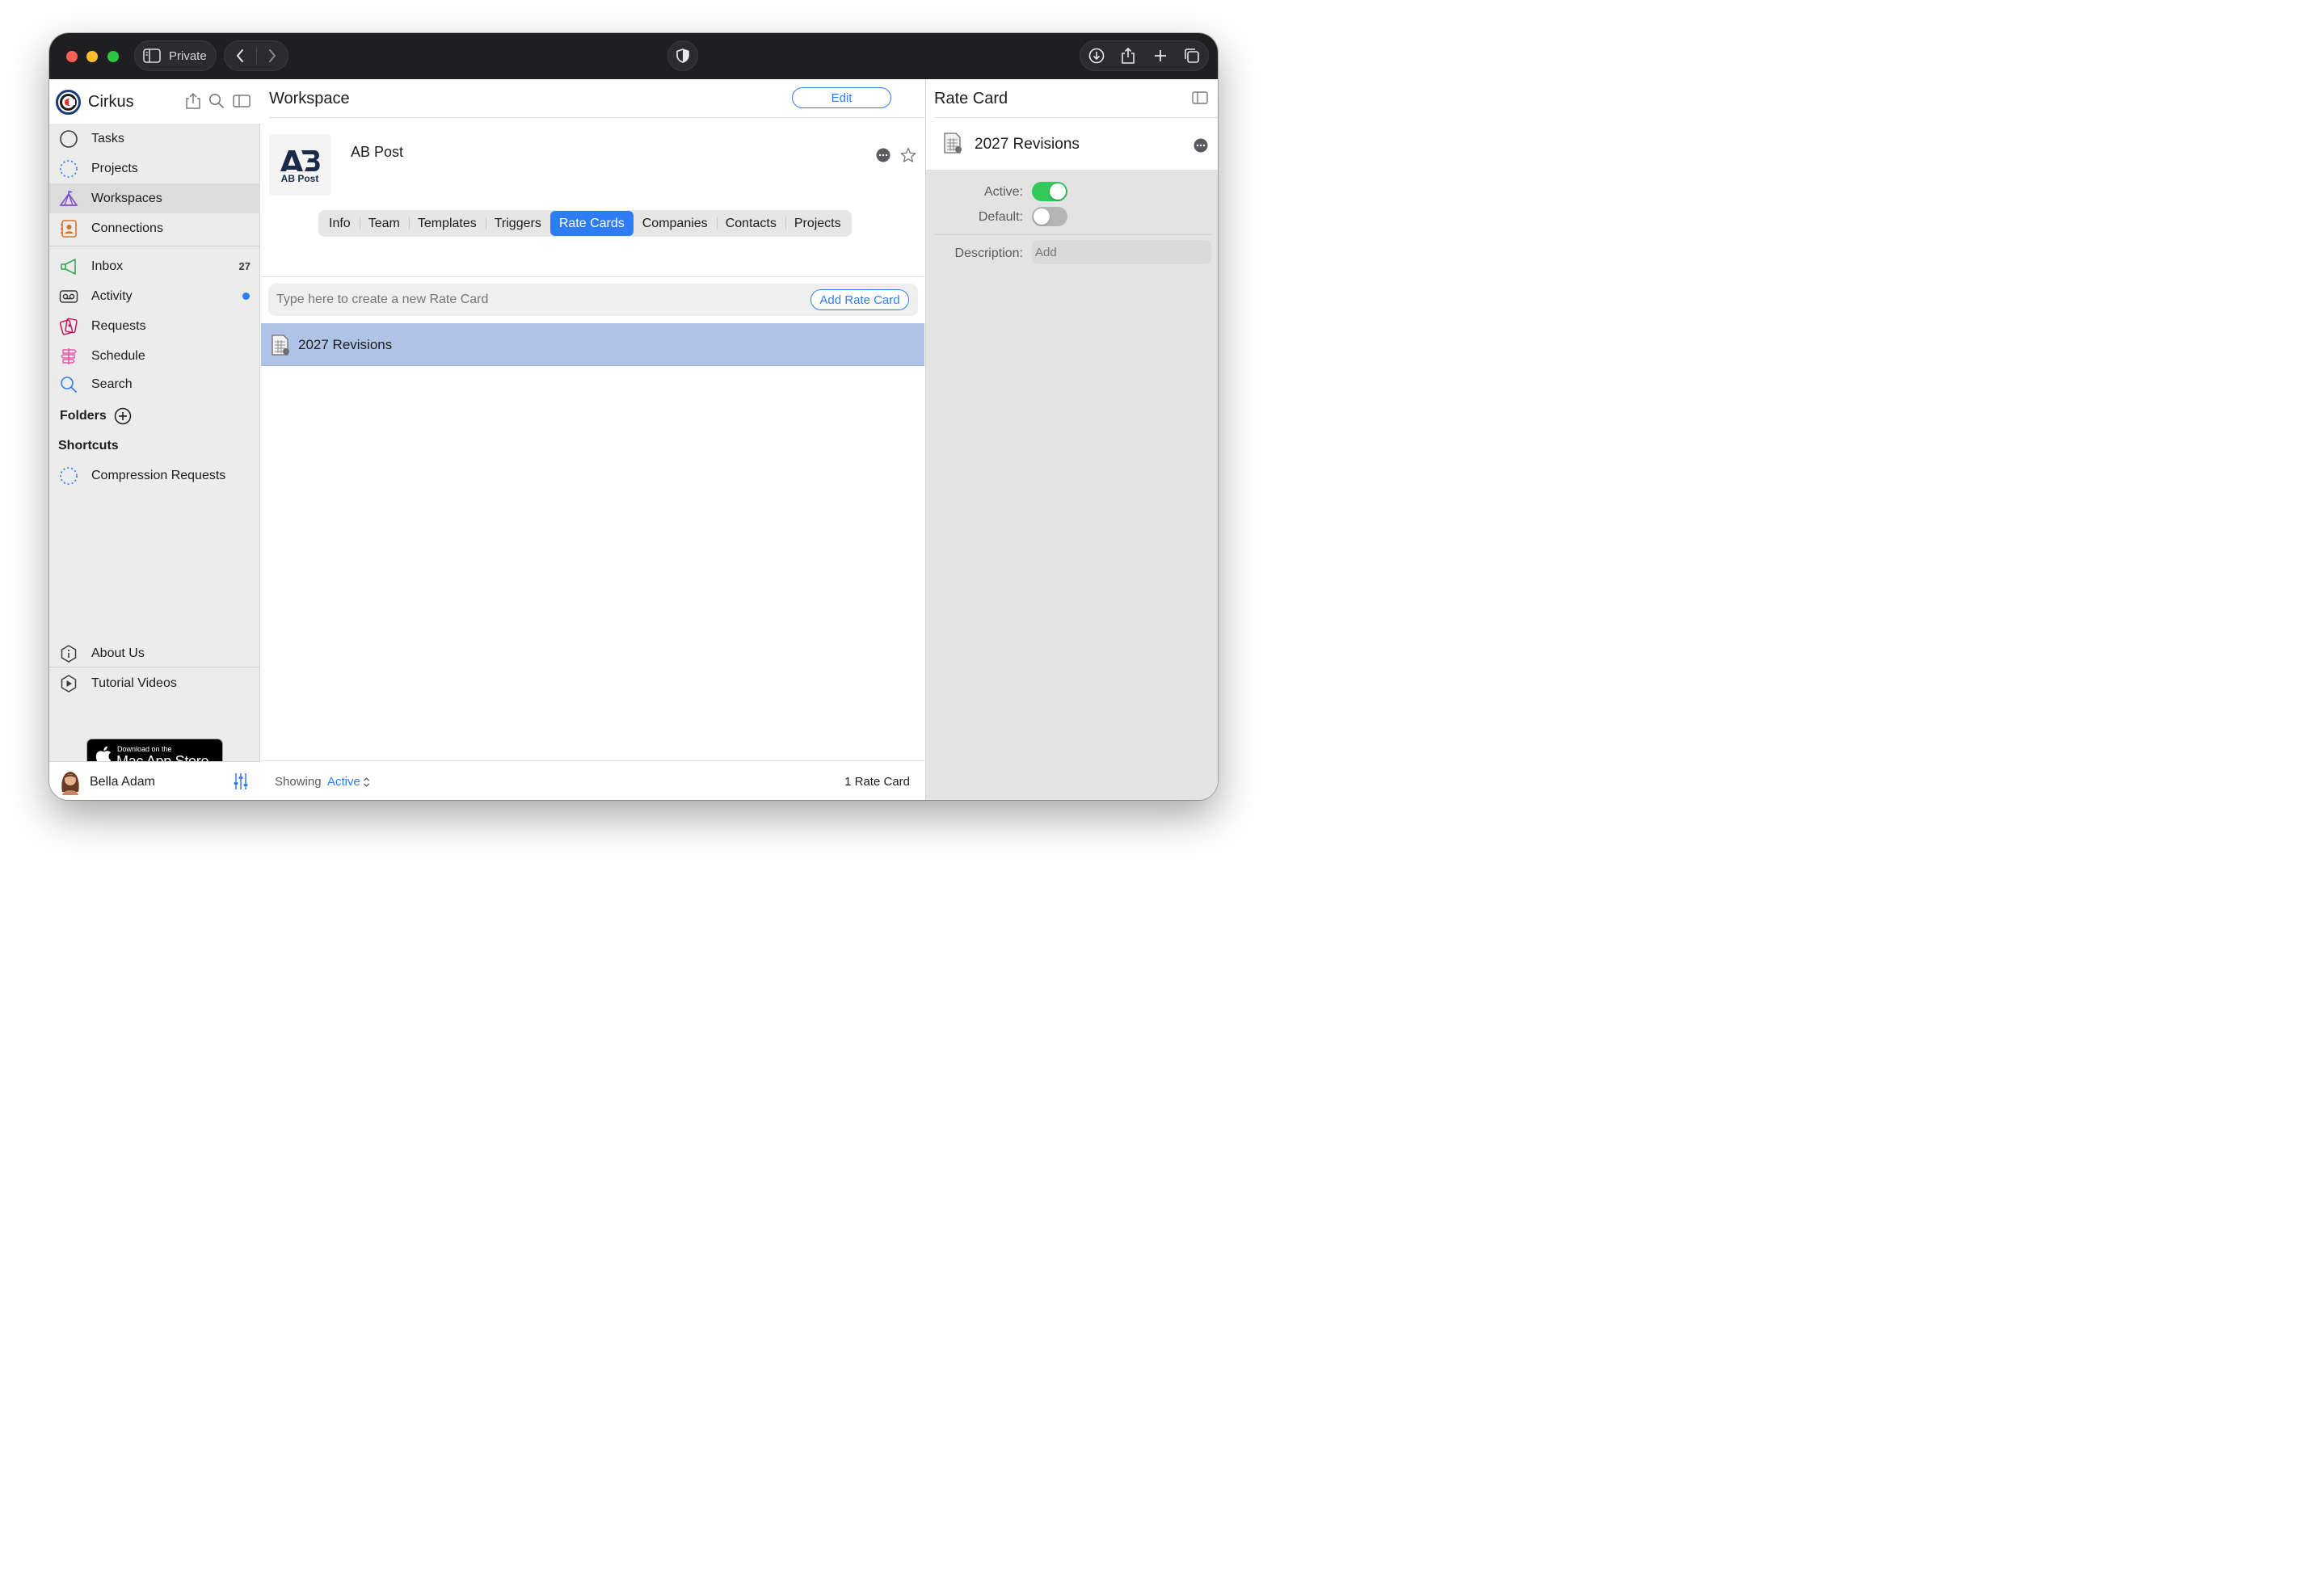  I want to click on rate-card-name: 2027 Revisions, so click(345, 344).